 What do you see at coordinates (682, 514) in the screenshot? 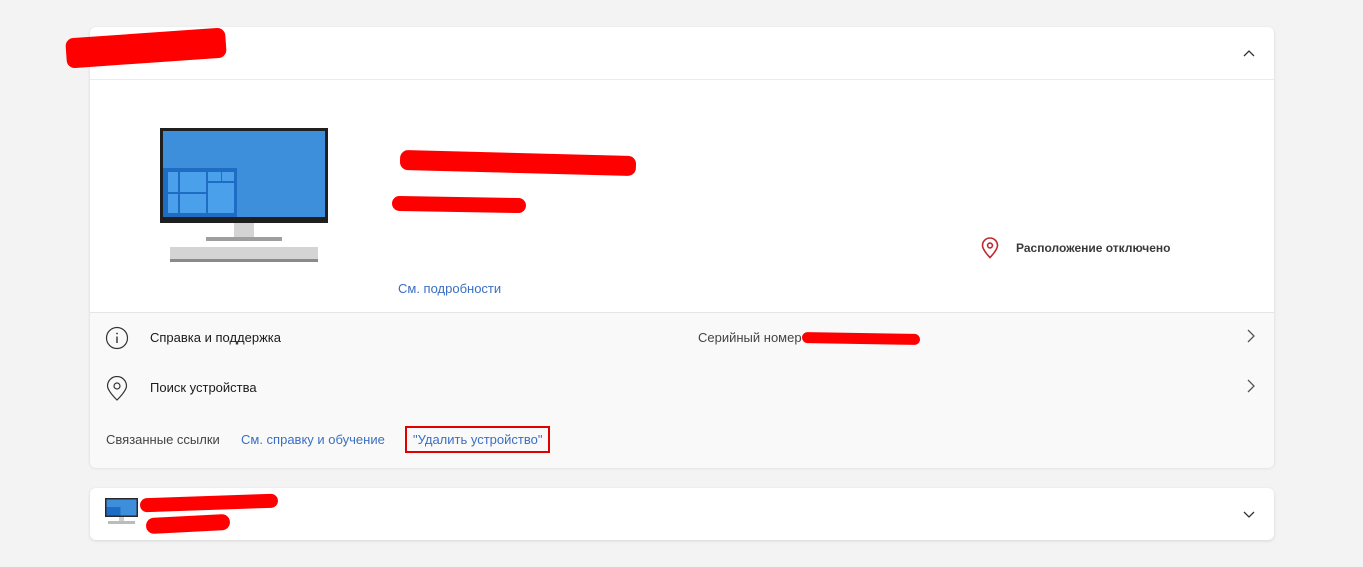
I see `device-card-collapsed` at bounding box center [682, 514].